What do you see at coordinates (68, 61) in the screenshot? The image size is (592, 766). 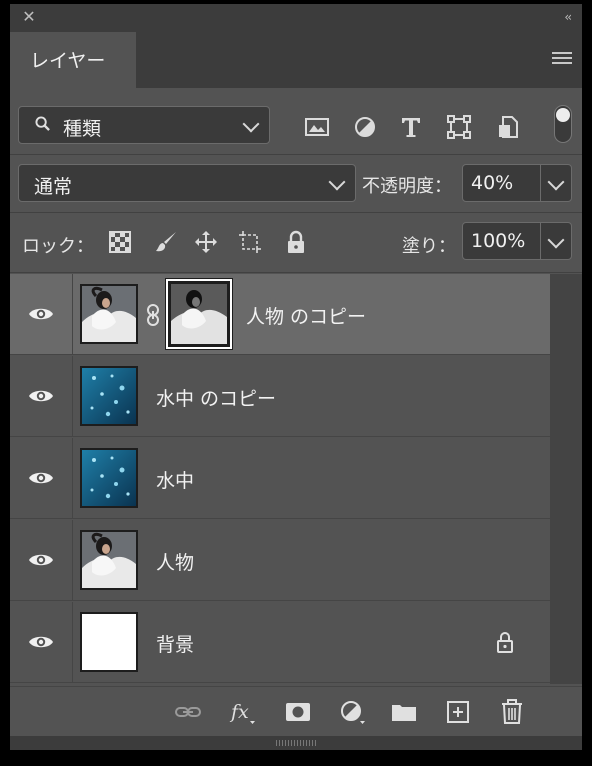 I see `tab-layers-label: レイヤー` at bounding box center [68, 61].